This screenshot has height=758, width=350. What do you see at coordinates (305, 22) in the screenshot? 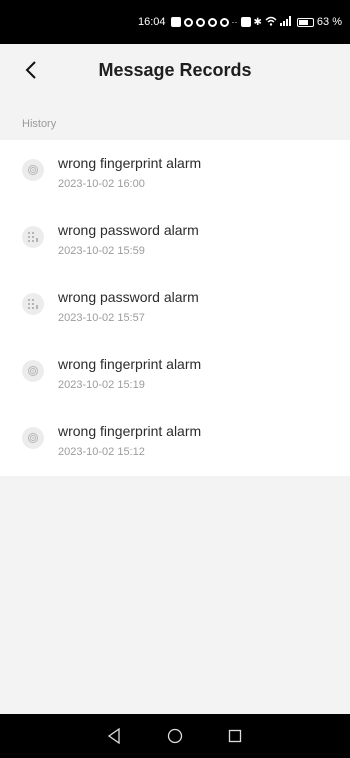
I see `battery-icon` at bounding box center [305, 22].